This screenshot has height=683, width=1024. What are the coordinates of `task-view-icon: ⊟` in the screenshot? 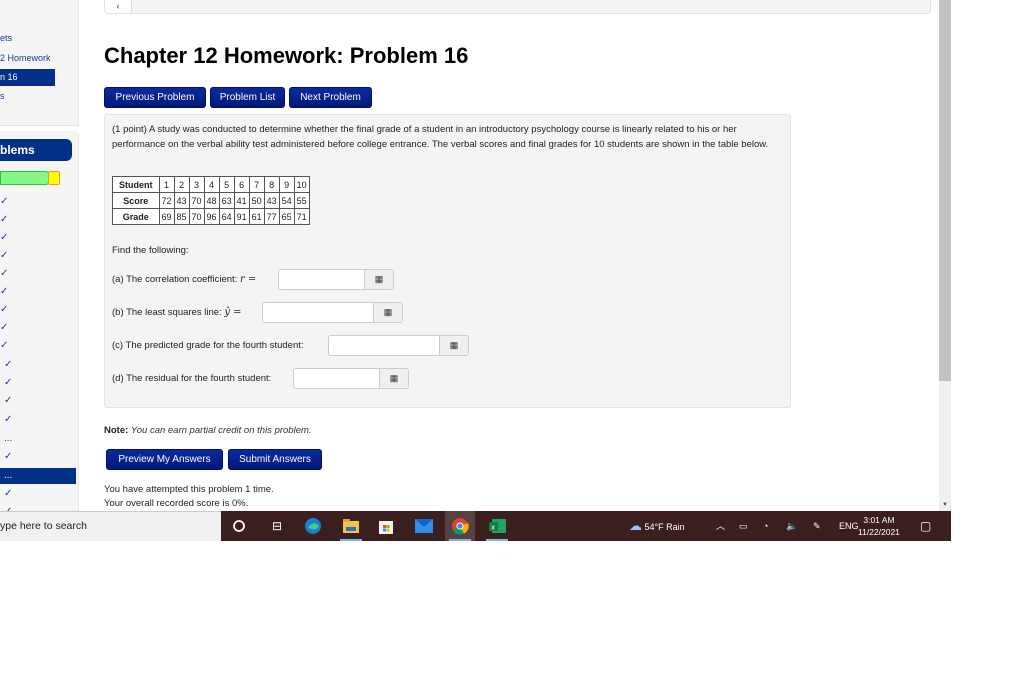 It's located at (277, 526).